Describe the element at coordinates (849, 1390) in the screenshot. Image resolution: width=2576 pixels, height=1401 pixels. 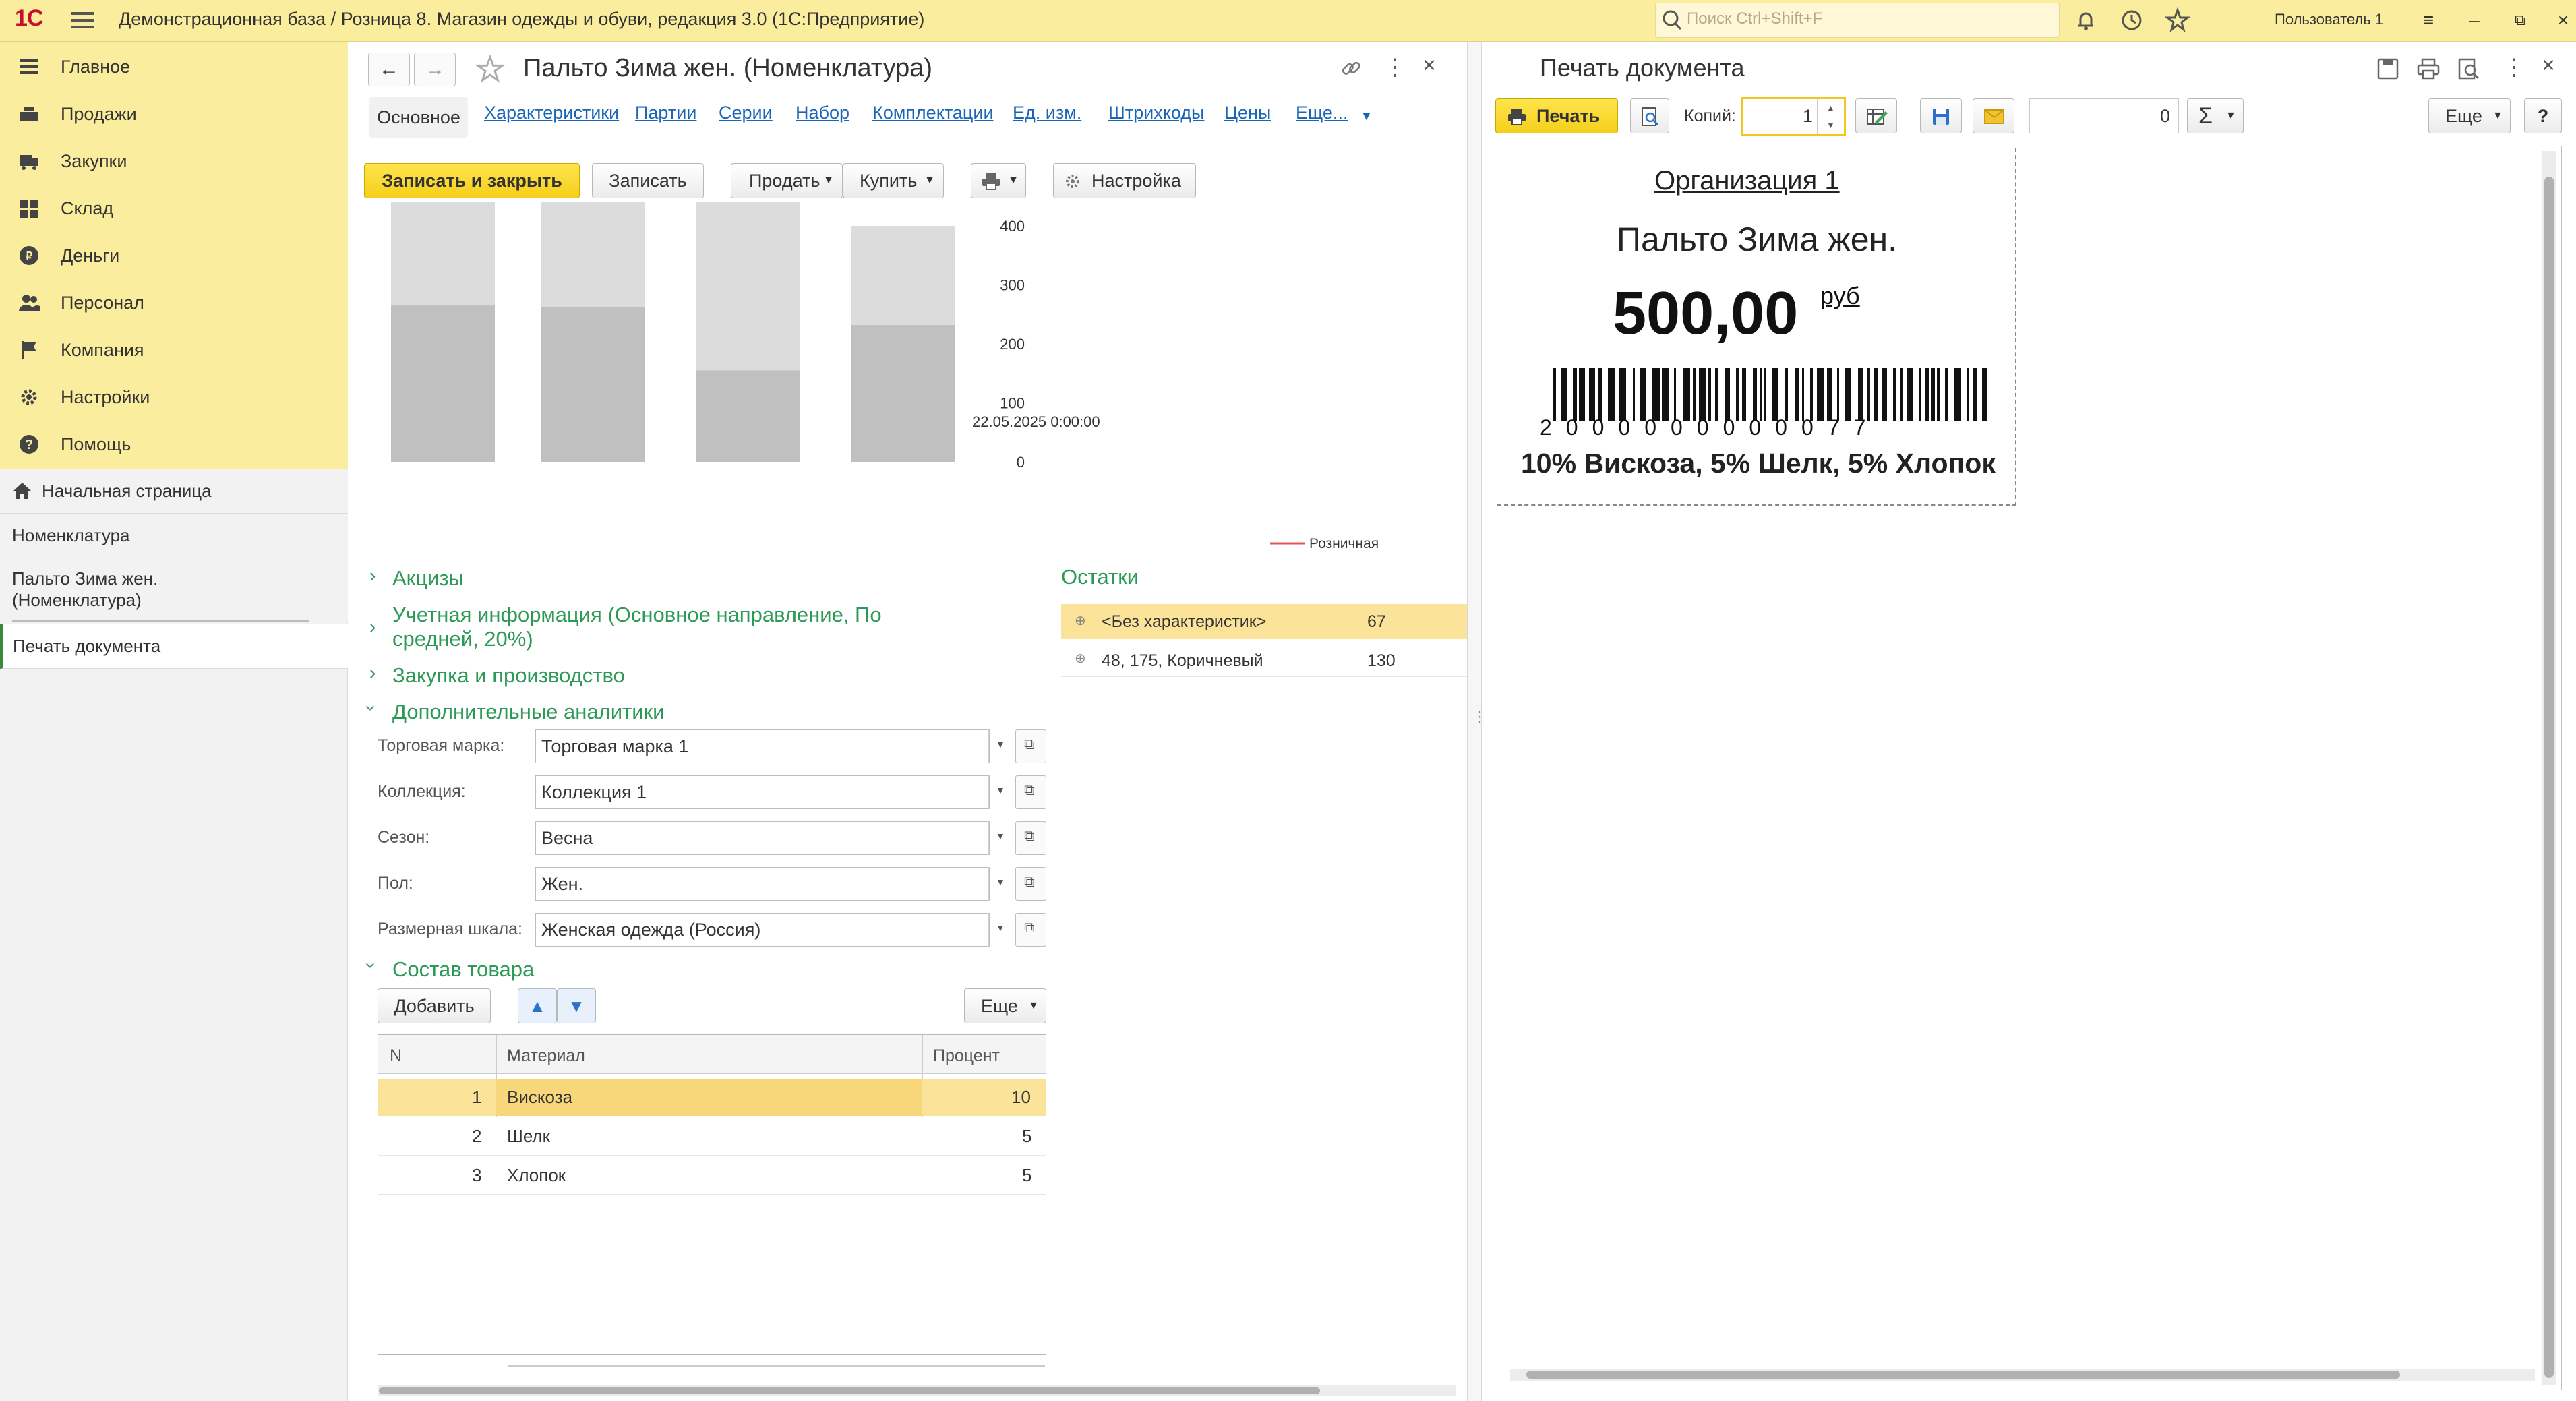
I see `form-hscroll-thumb` at that location.